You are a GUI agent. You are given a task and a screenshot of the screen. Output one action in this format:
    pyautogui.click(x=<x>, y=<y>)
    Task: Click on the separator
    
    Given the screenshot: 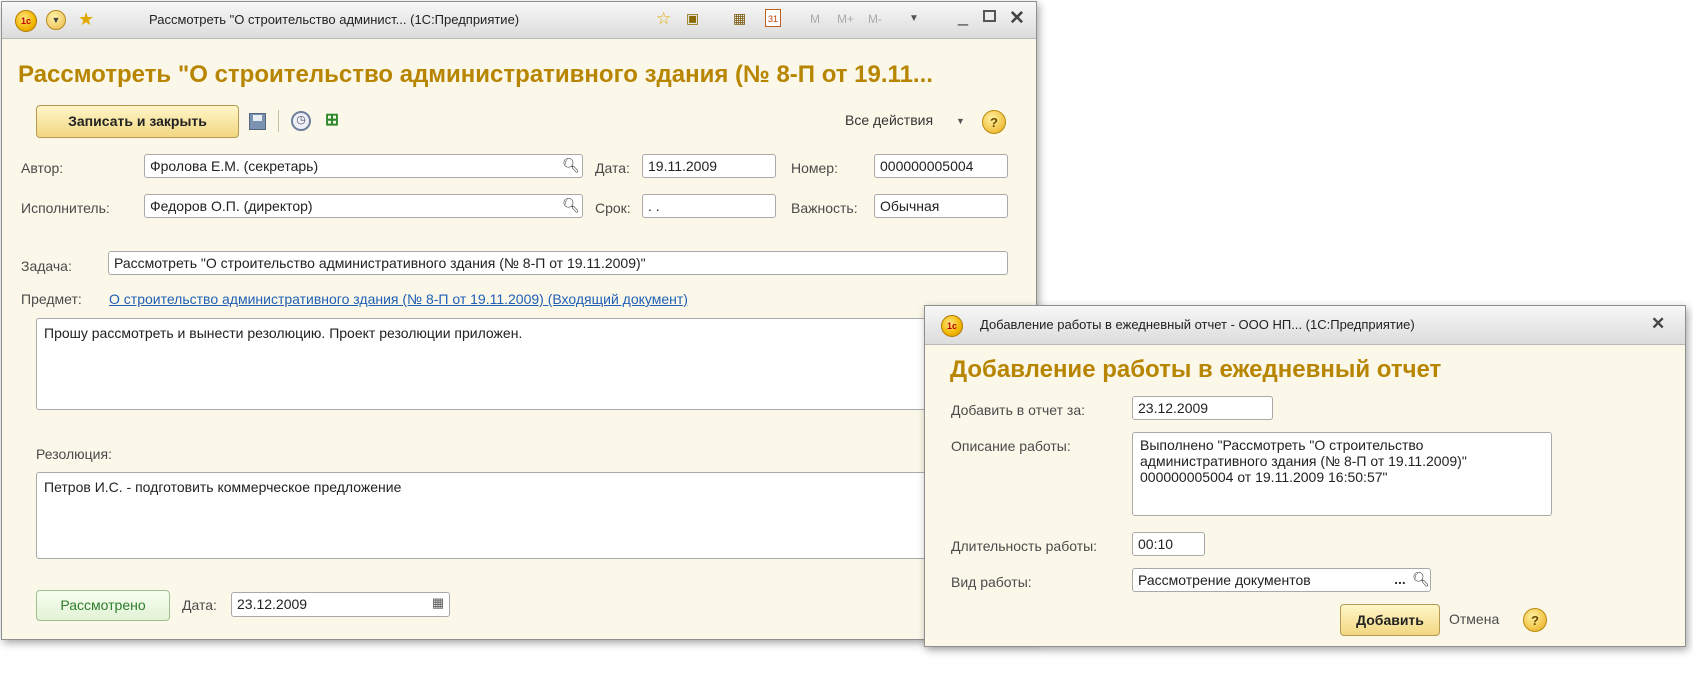 What is the action you would take?
    pyautogui.click(x=278, y=121)
    